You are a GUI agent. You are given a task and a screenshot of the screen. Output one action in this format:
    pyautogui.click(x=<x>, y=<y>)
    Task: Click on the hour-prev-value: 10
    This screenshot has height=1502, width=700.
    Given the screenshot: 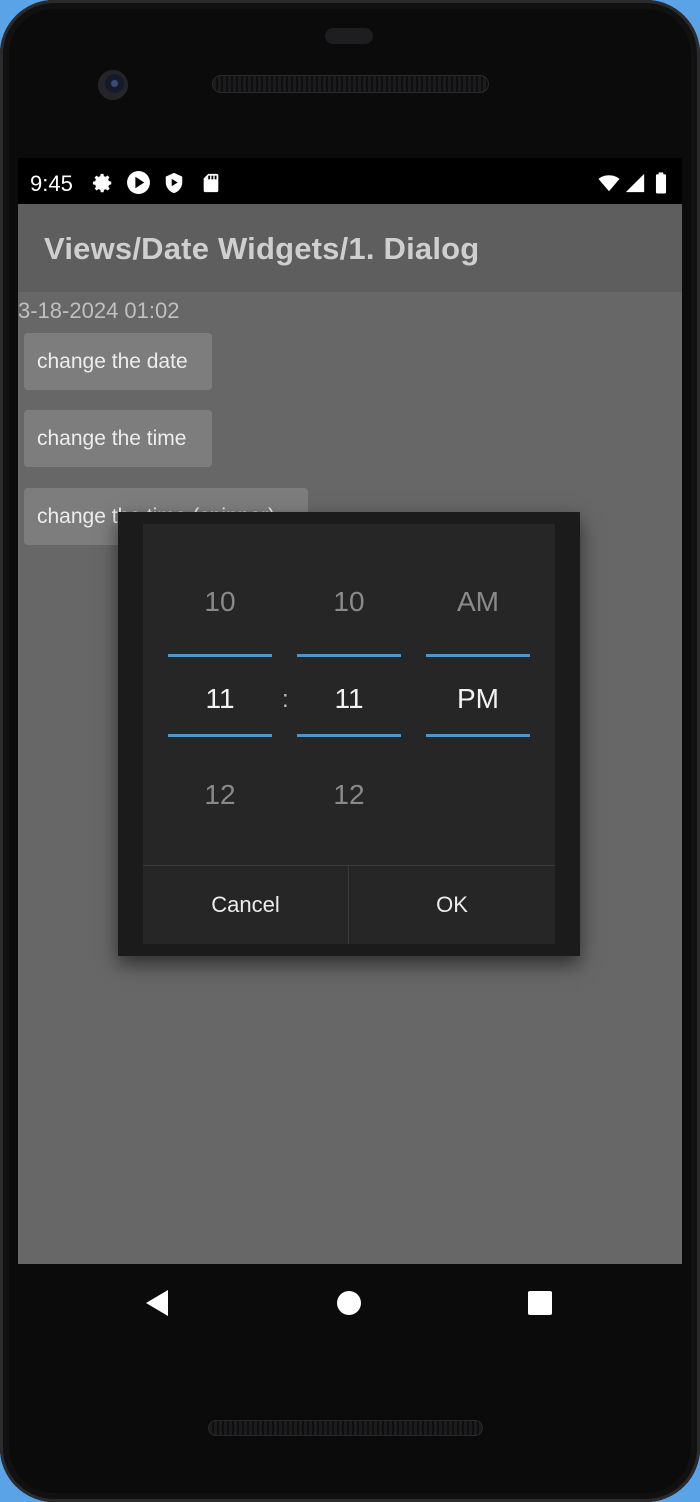 What is the action you would take?
    pyautogui.click(x=220, y=602)
    